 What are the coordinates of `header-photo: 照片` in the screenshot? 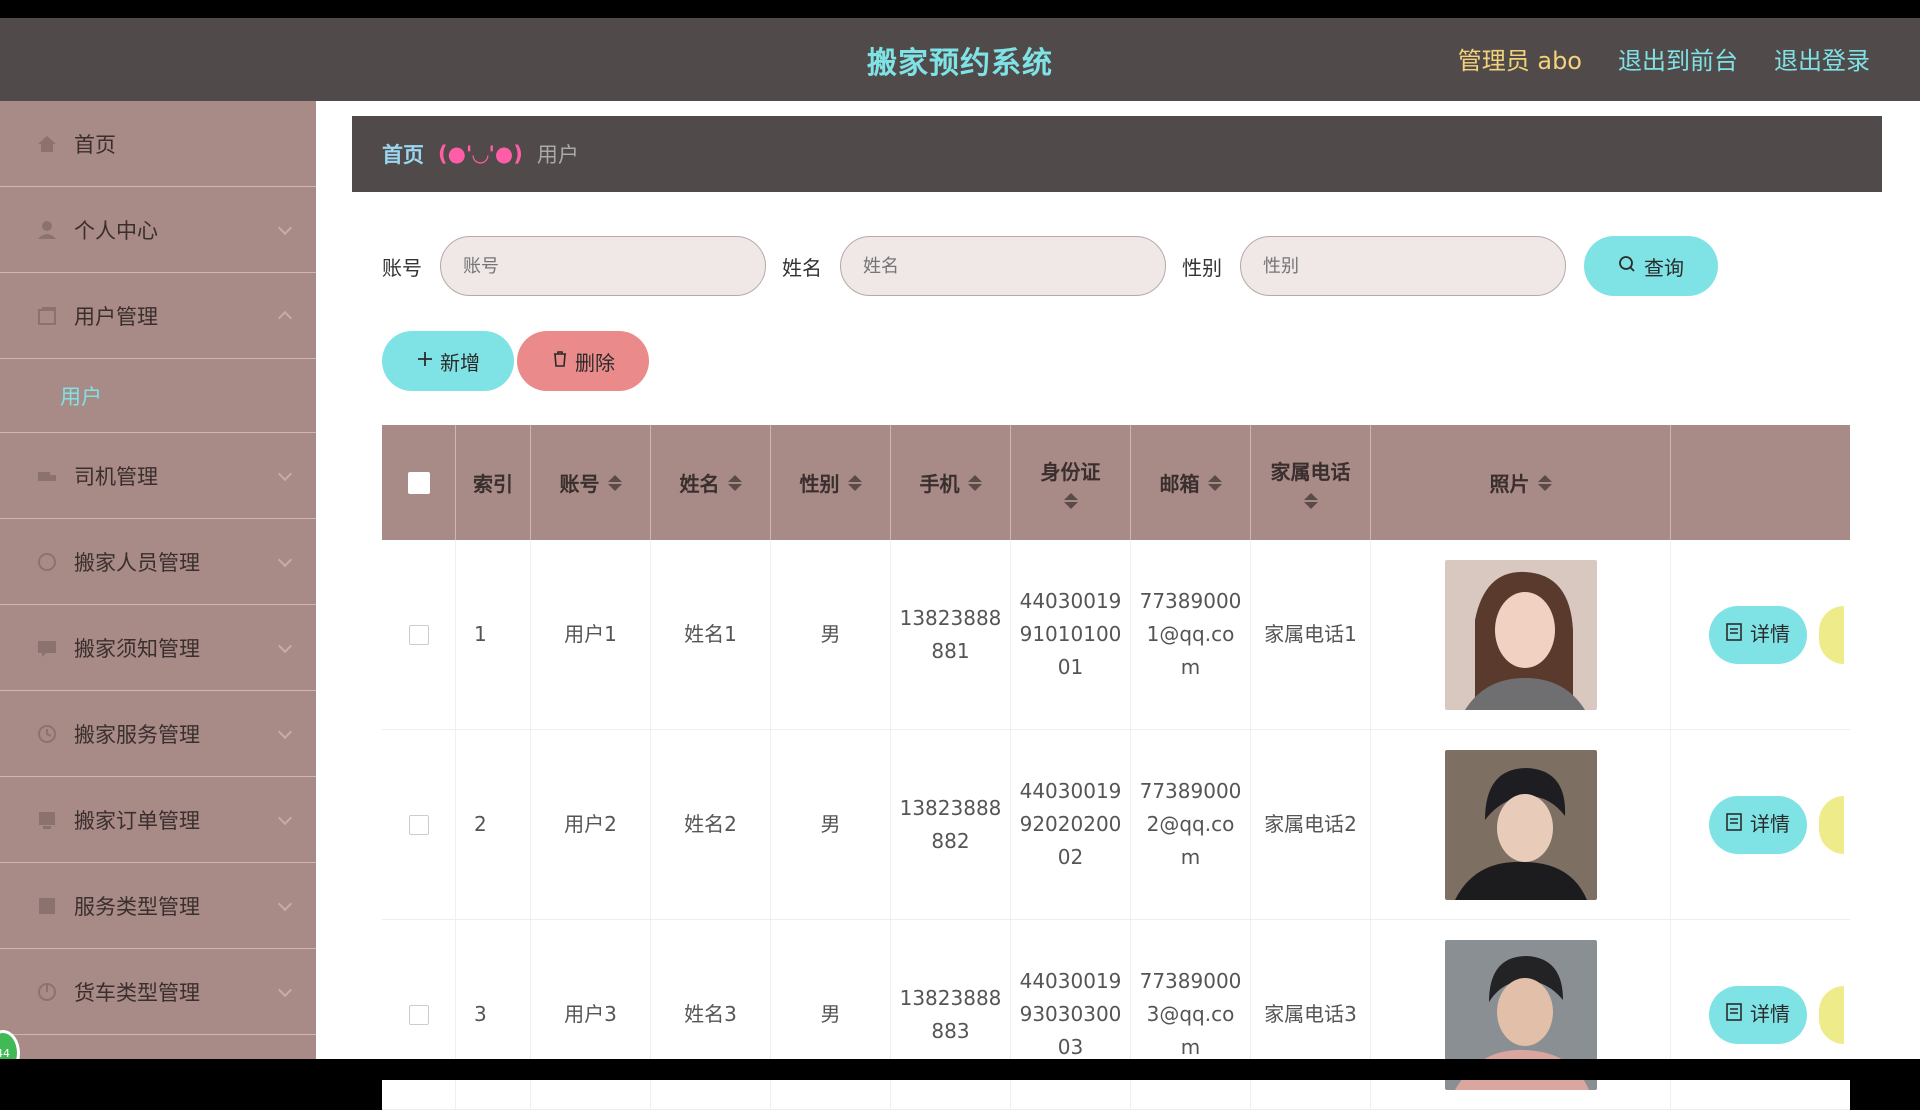 It's located at (1521, 482).